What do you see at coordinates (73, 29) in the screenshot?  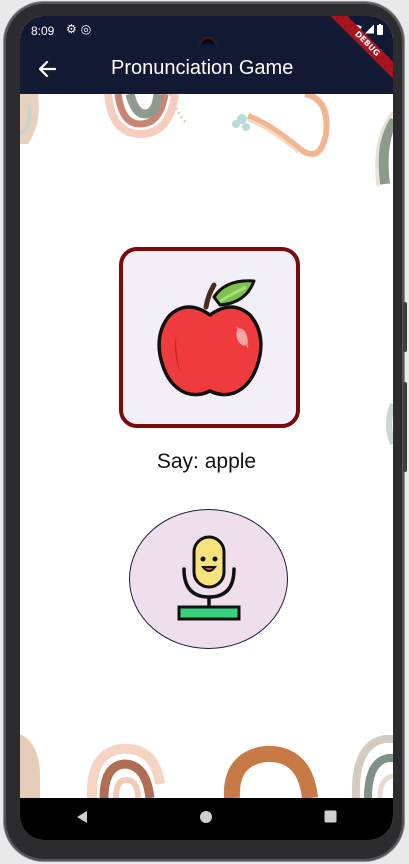 I see `gear-icon: ⚙` at bounding box center [73, 29].